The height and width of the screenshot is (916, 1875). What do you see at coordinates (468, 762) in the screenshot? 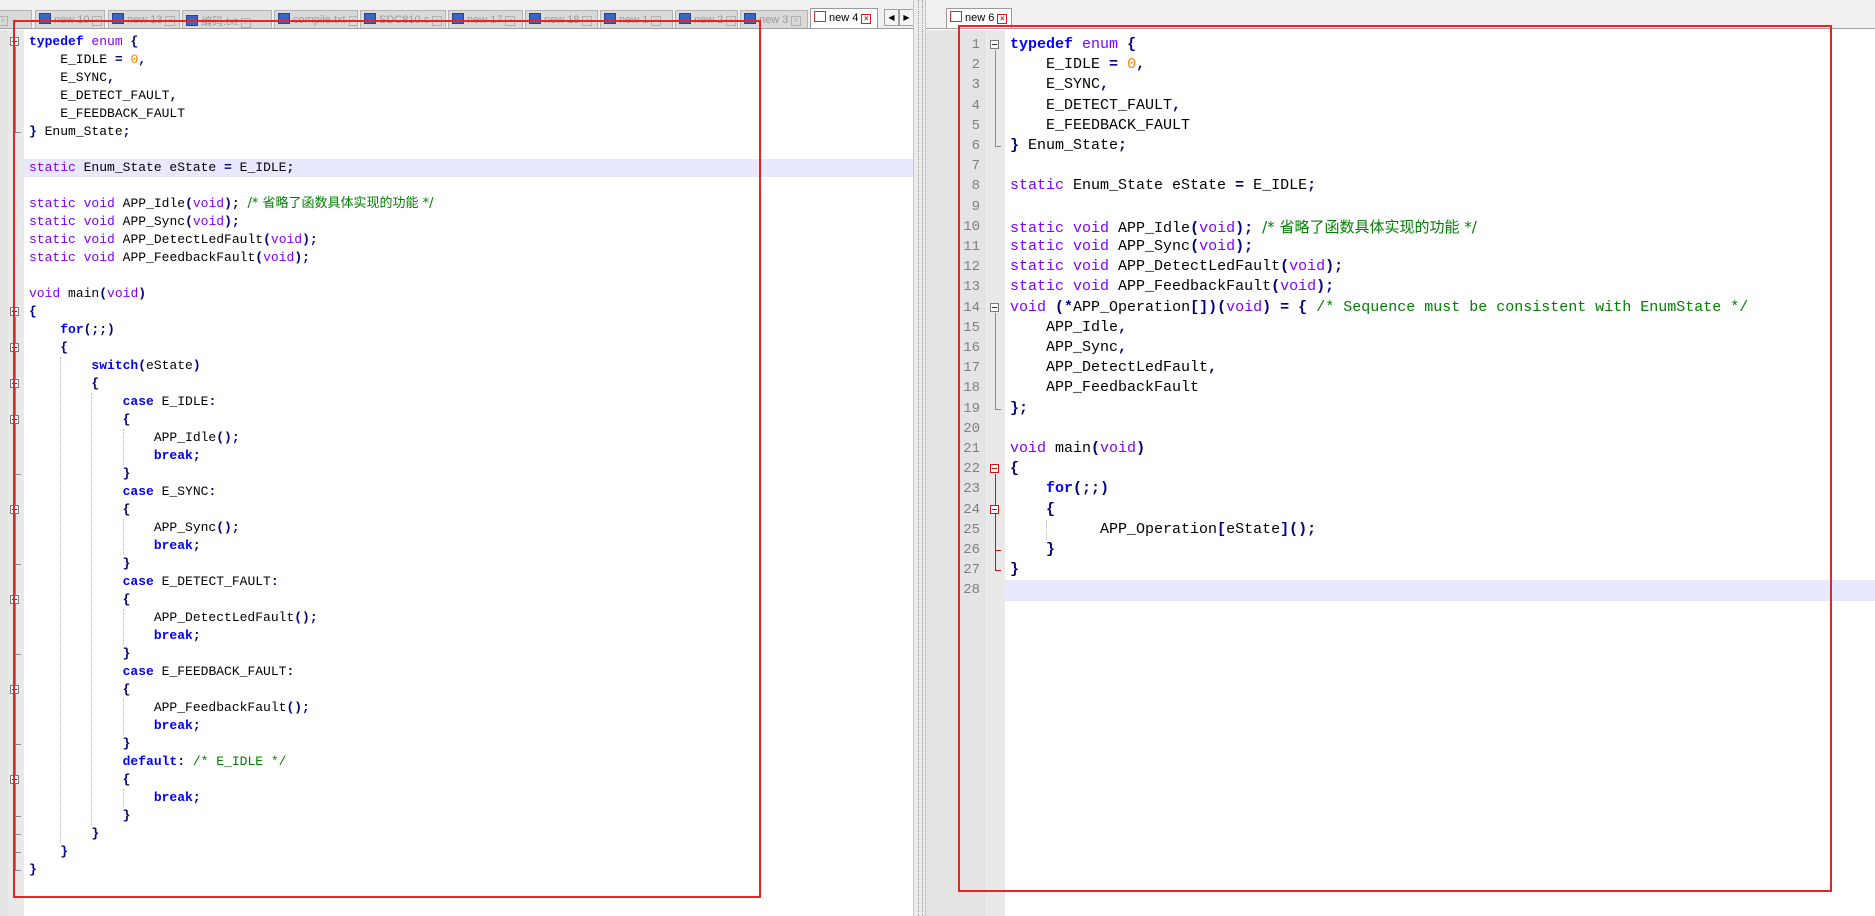
I see `code-line: default: /* E_IDLE */` at bounding box center [468, 762].